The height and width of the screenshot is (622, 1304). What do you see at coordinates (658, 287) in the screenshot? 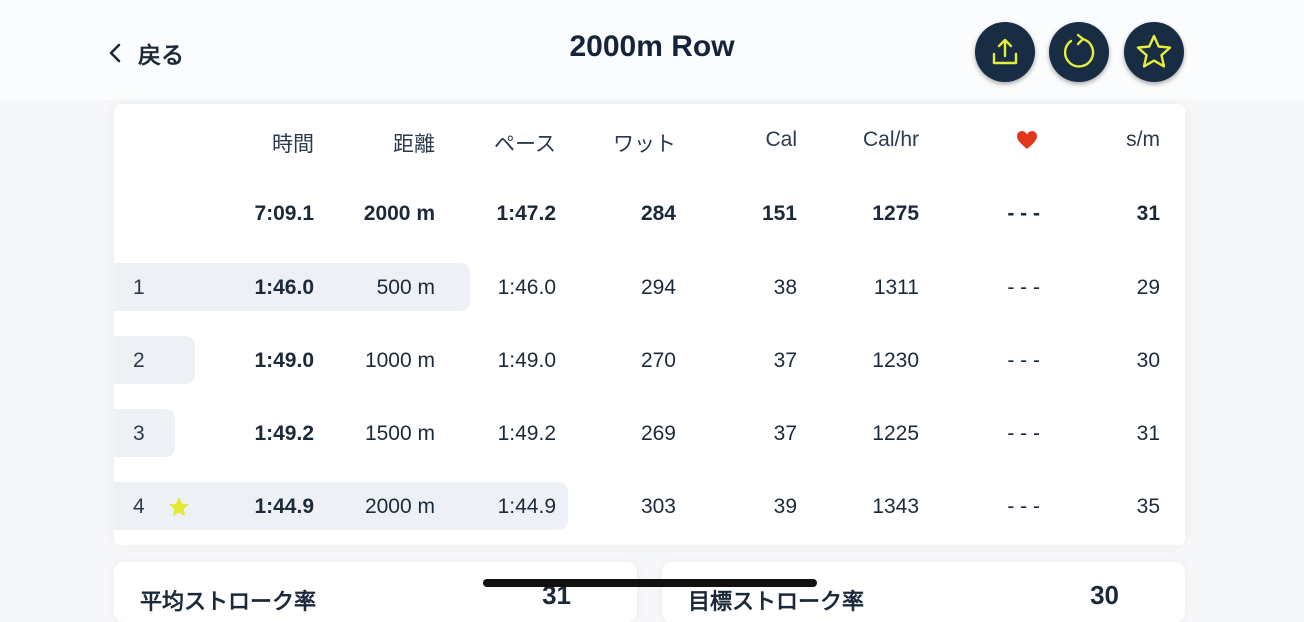
I see `lap-watts: 294` at bounding box center [658, 287].